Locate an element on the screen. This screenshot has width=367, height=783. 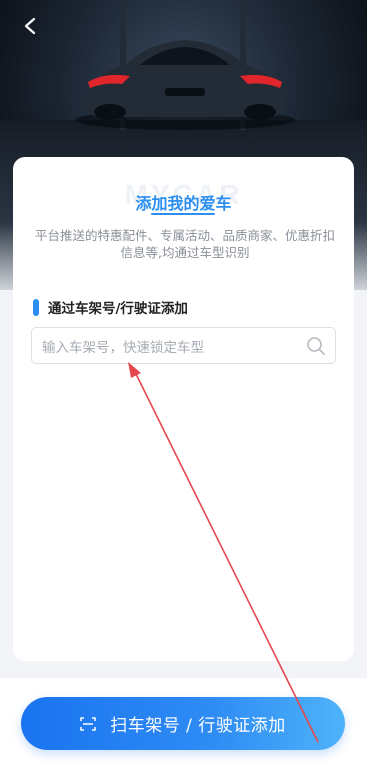
vin-search-placeholder: 输入车架号，快速锁定车型 is located at coordinates (123, 347).